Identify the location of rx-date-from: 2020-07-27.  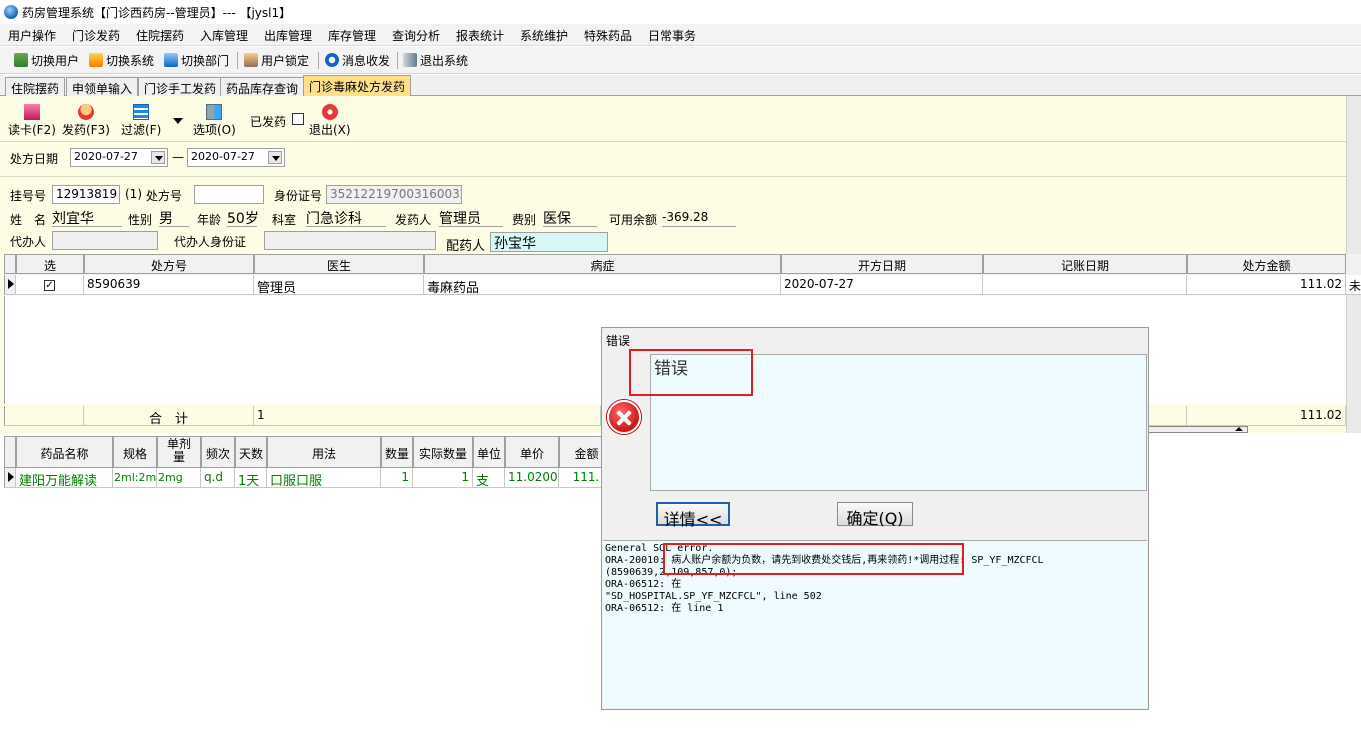
(119, 157).